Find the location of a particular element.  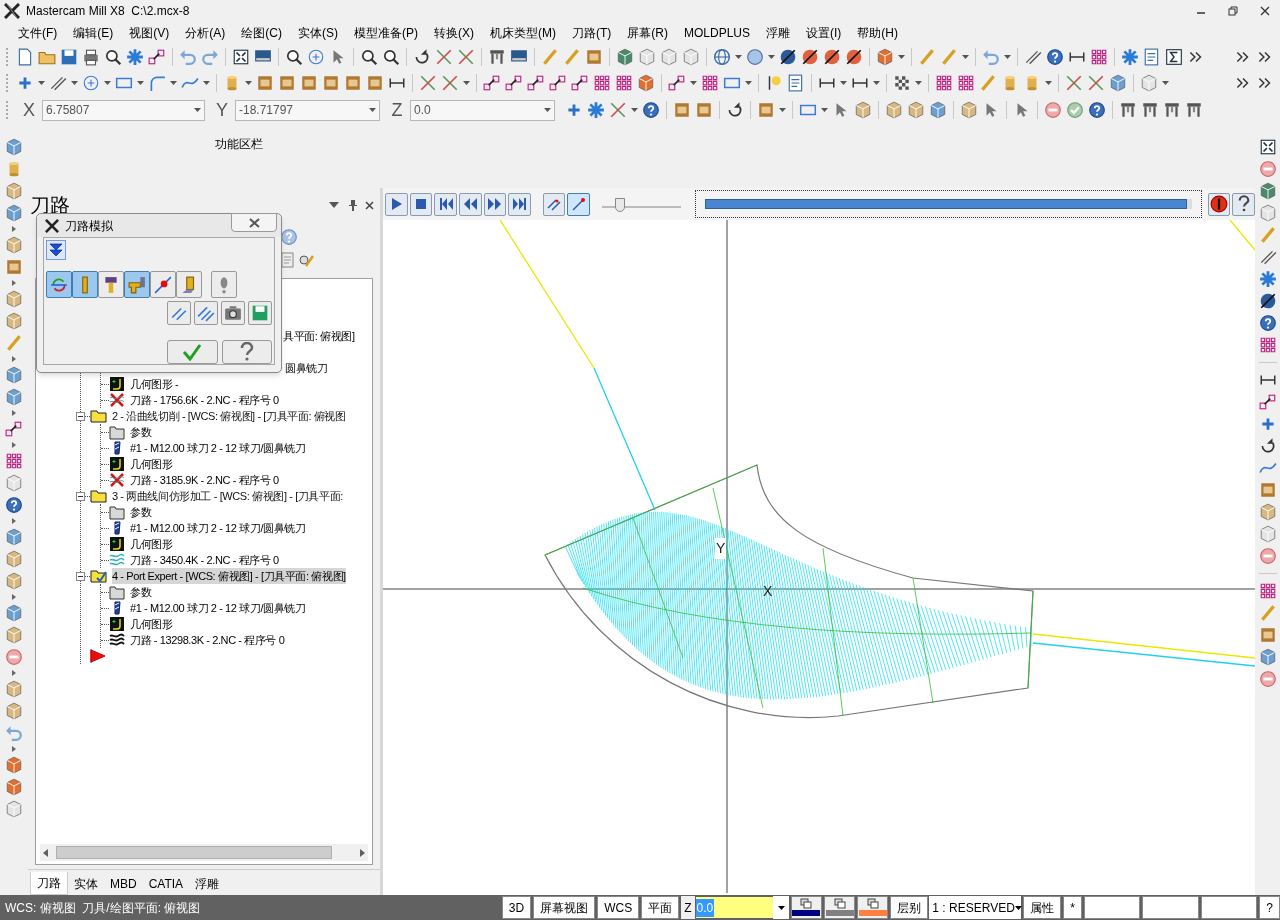

panel-tab: 刀路 is located at coordinates (49, 883).